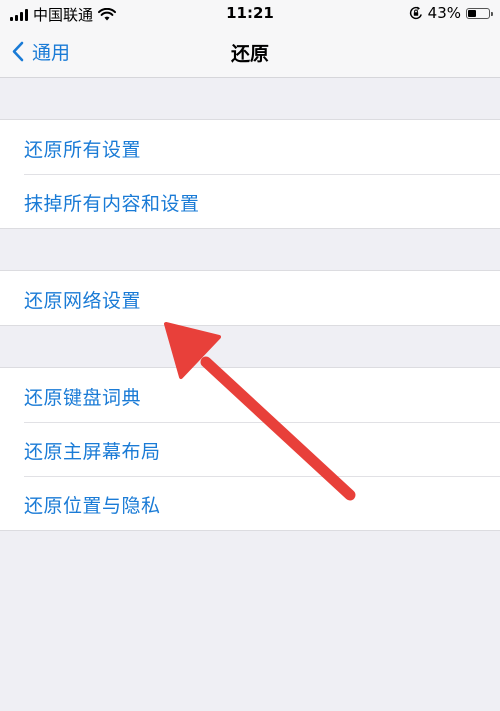  I want to click on reset-all-settings-row: 还原所有设置, so click(250, 147).